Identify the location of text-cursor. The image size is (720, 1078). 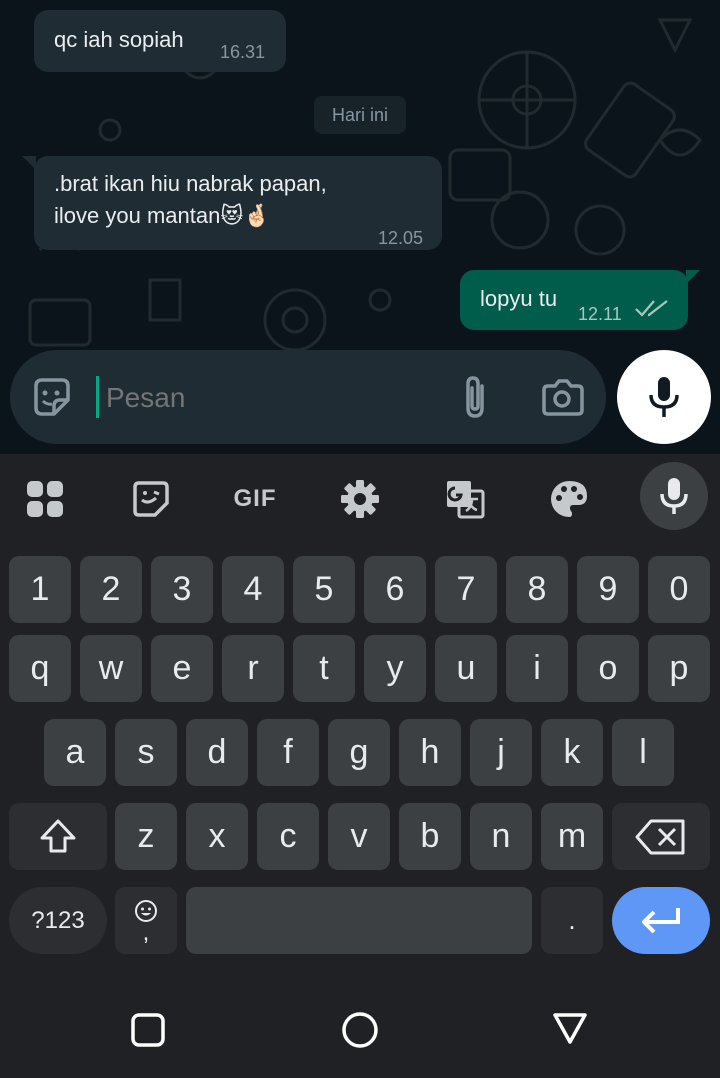
(97, 397).